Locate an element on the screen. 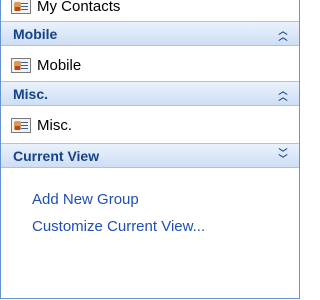  expand-chevron-icon: ﹀ ﹀ is located at coordinates (283, 155).